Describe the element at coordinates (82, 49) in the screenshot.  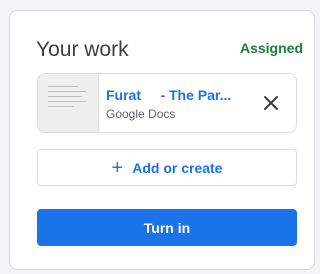
I see `card-title: Your work` at that location.